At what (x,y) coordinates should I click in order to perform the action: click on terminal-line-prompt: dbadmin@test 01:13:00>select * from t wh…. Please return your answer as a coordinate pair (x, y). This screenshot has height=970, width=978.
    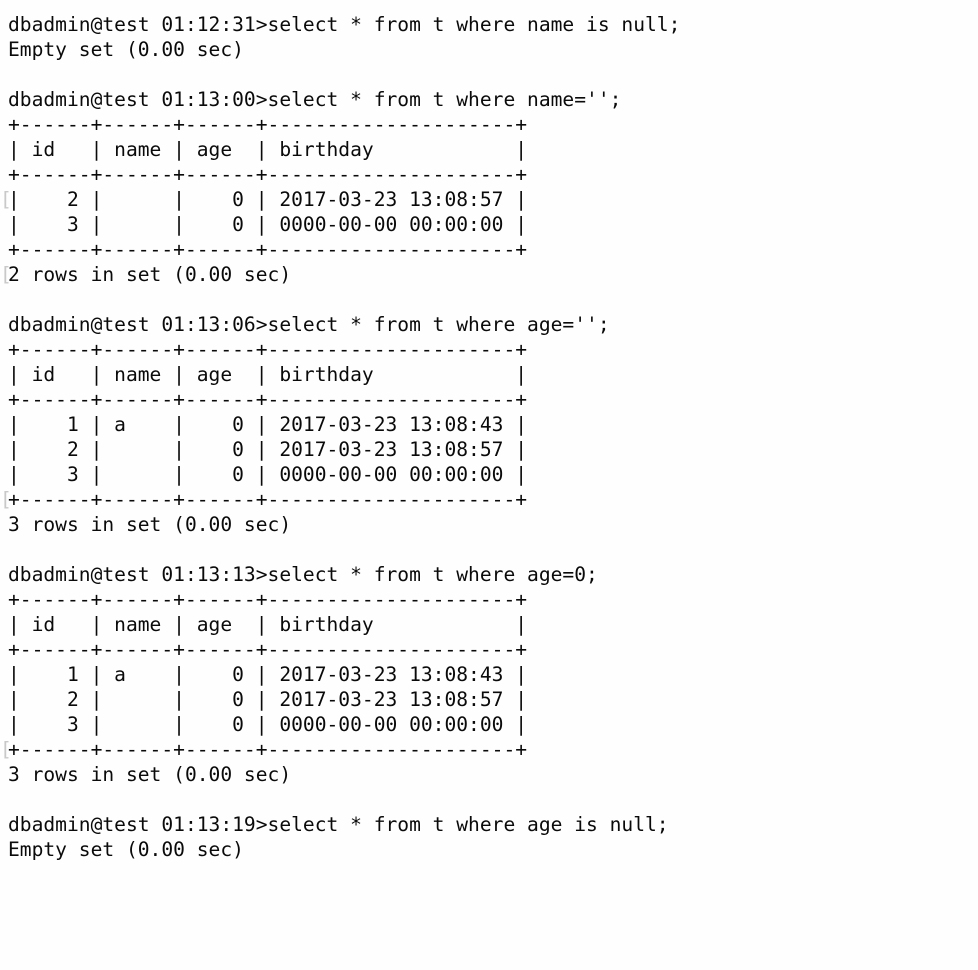
    Looking at the image, I should click on (315, 99).